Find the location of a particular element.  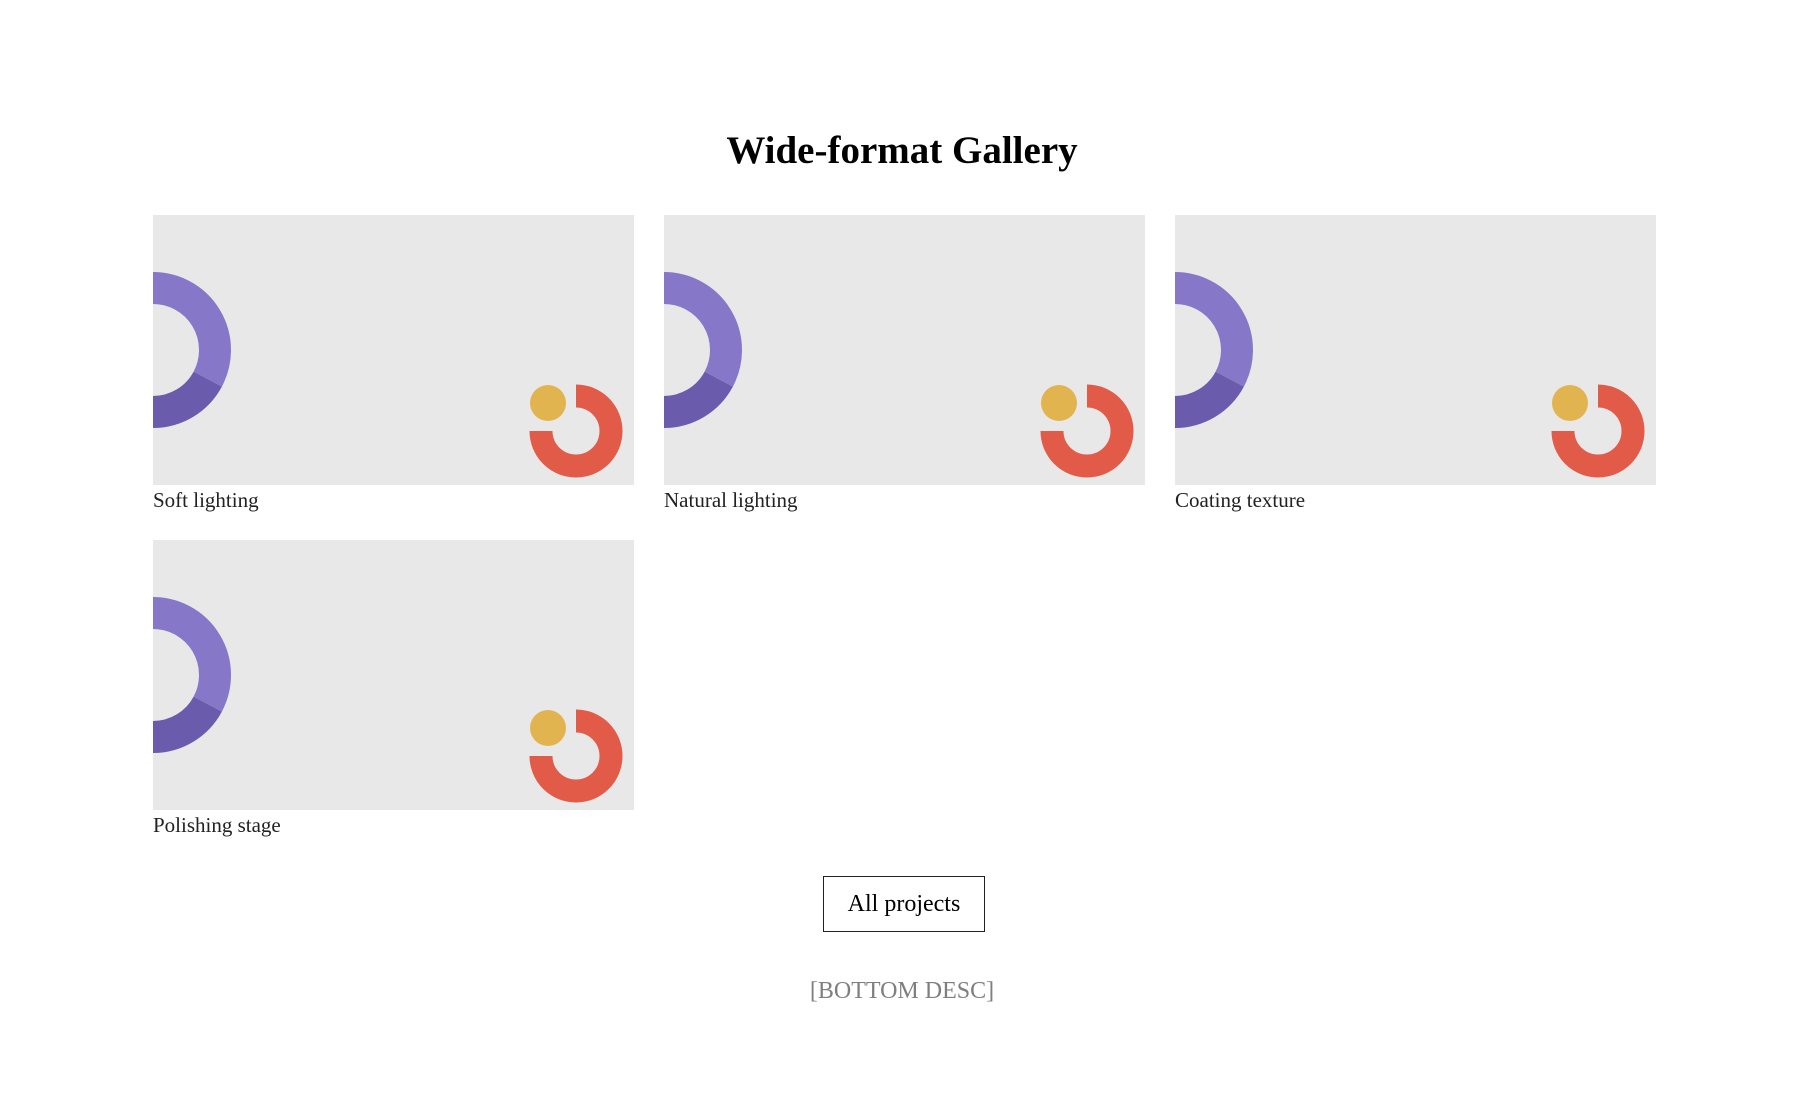

gallery-card: Coating texture is located at coordinates (1415, 377).